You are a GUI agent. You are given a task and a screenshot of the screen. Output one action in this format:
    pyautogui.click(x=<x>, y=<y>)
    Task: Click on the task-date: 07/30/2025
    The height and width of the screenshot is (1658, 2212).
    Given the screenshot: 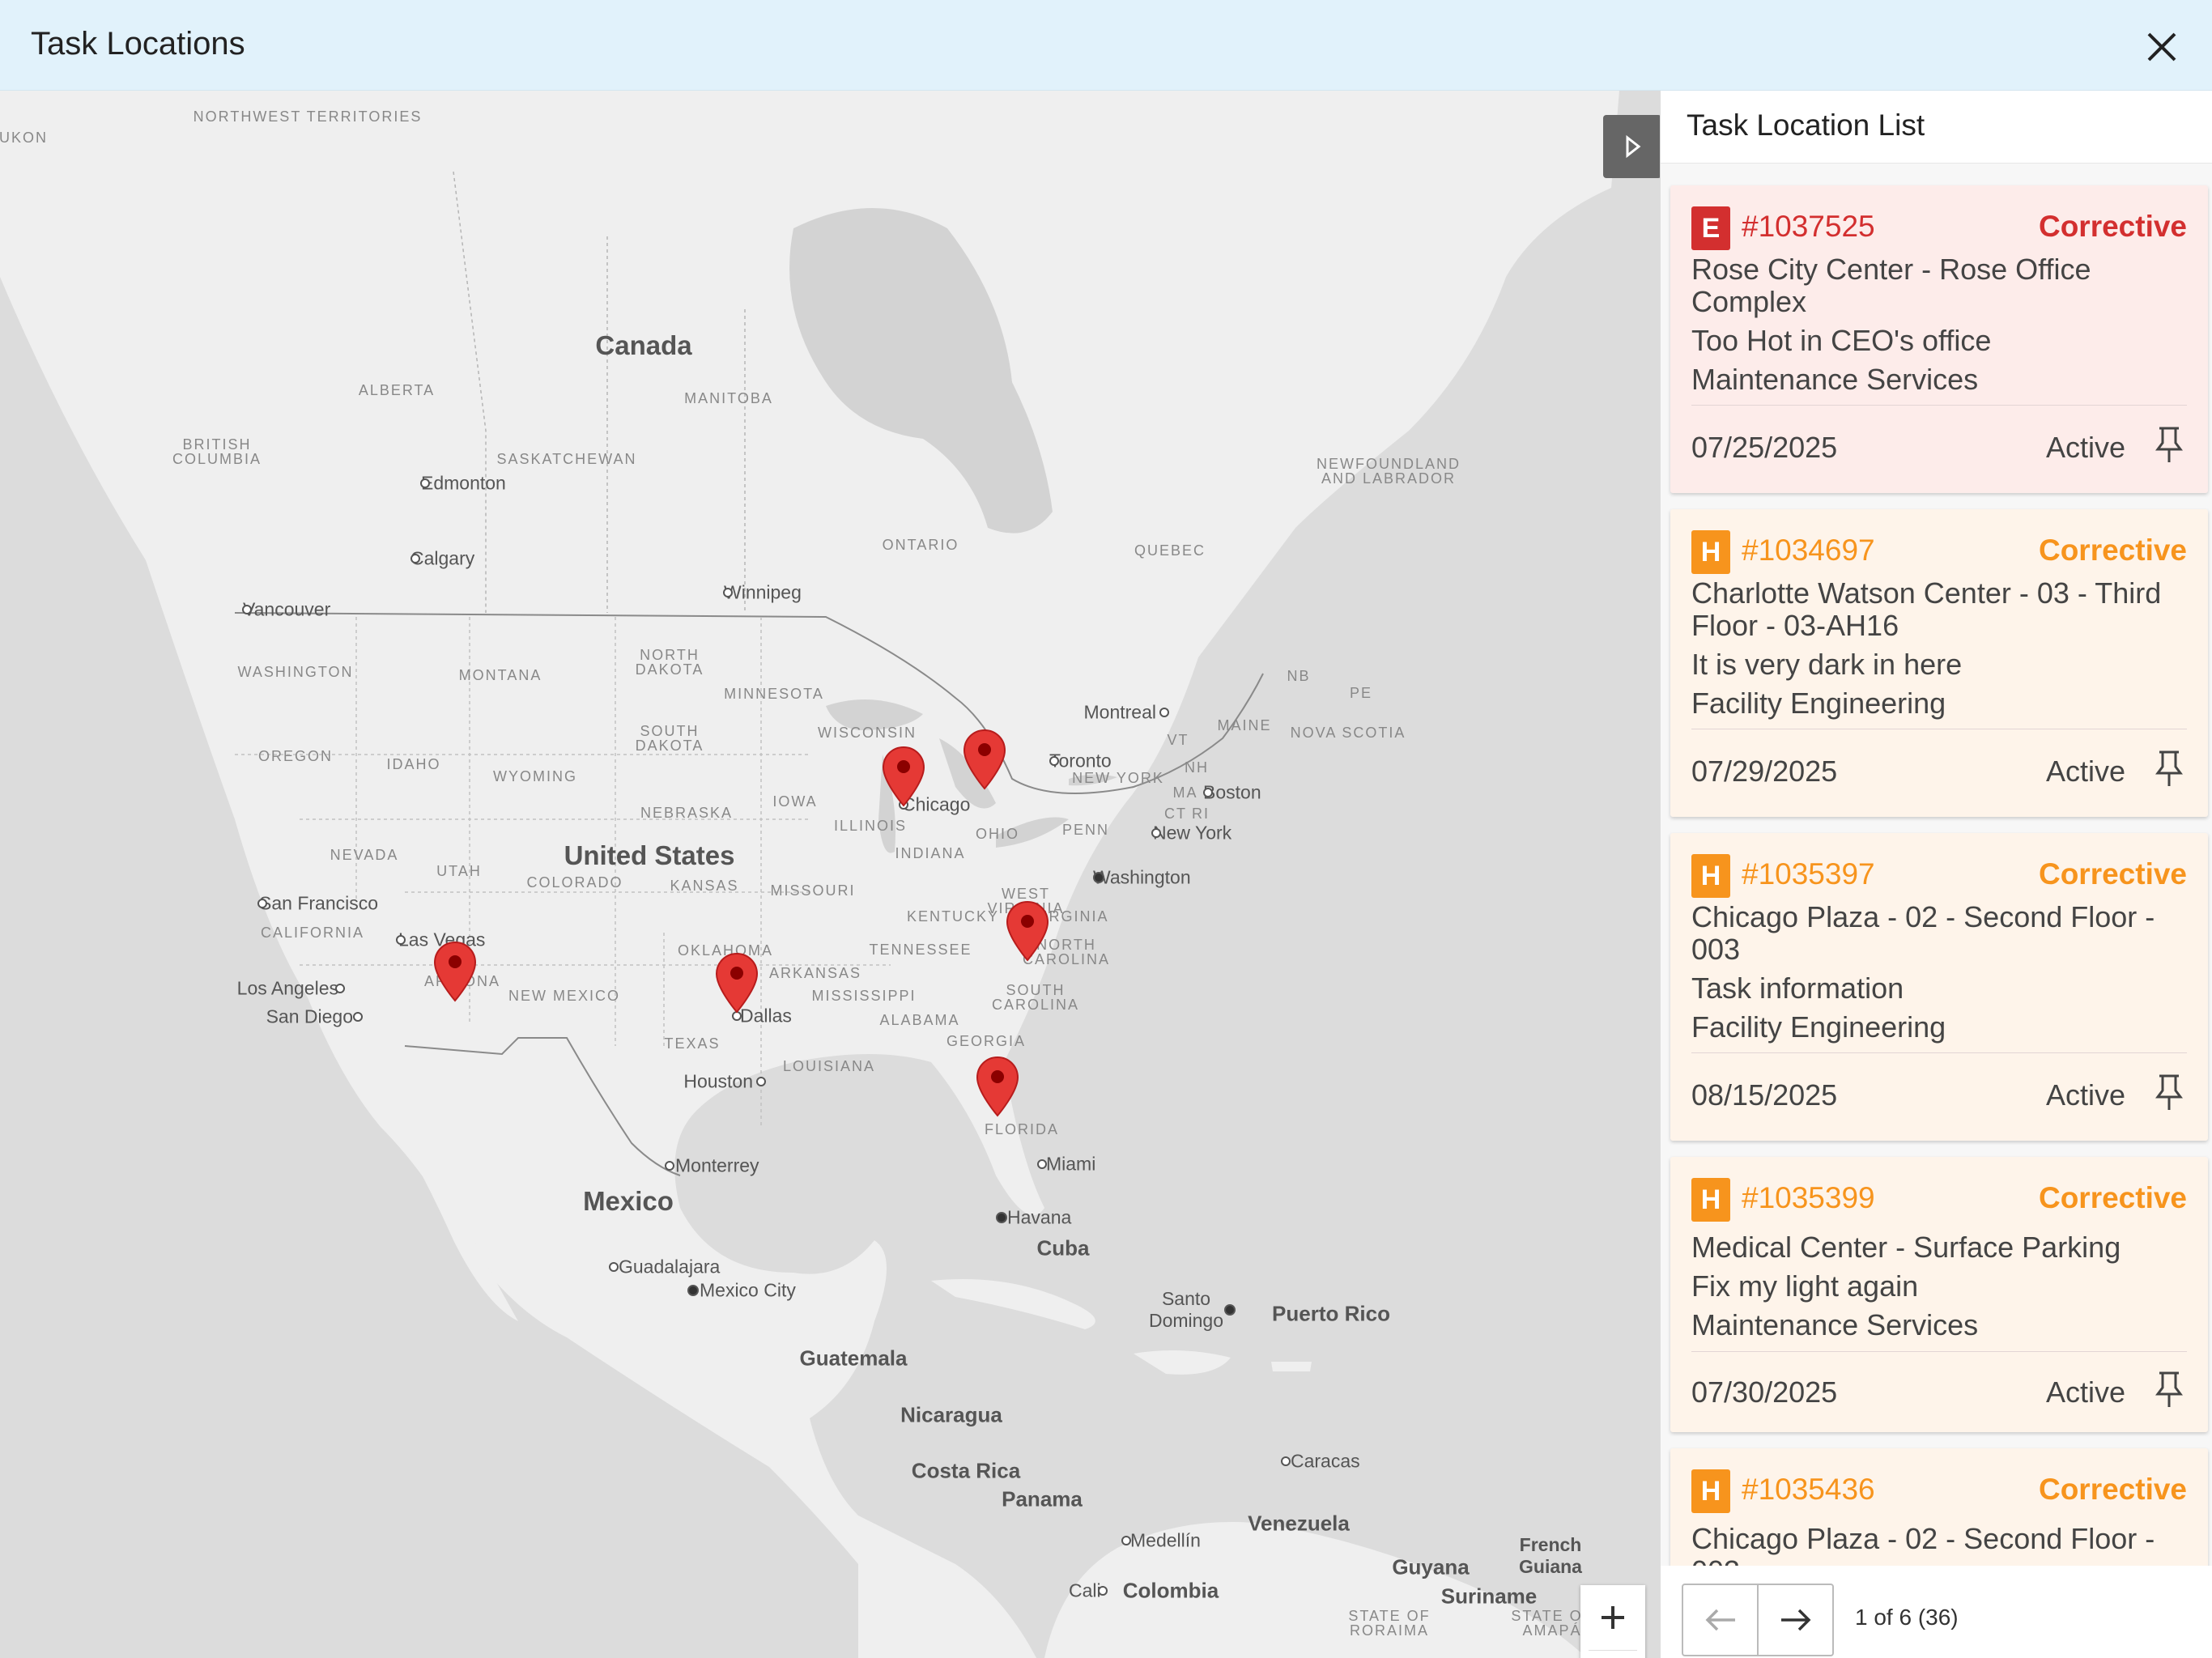 What is the action you would take?
    pyautogui.click(x=1764, y=1392)
    